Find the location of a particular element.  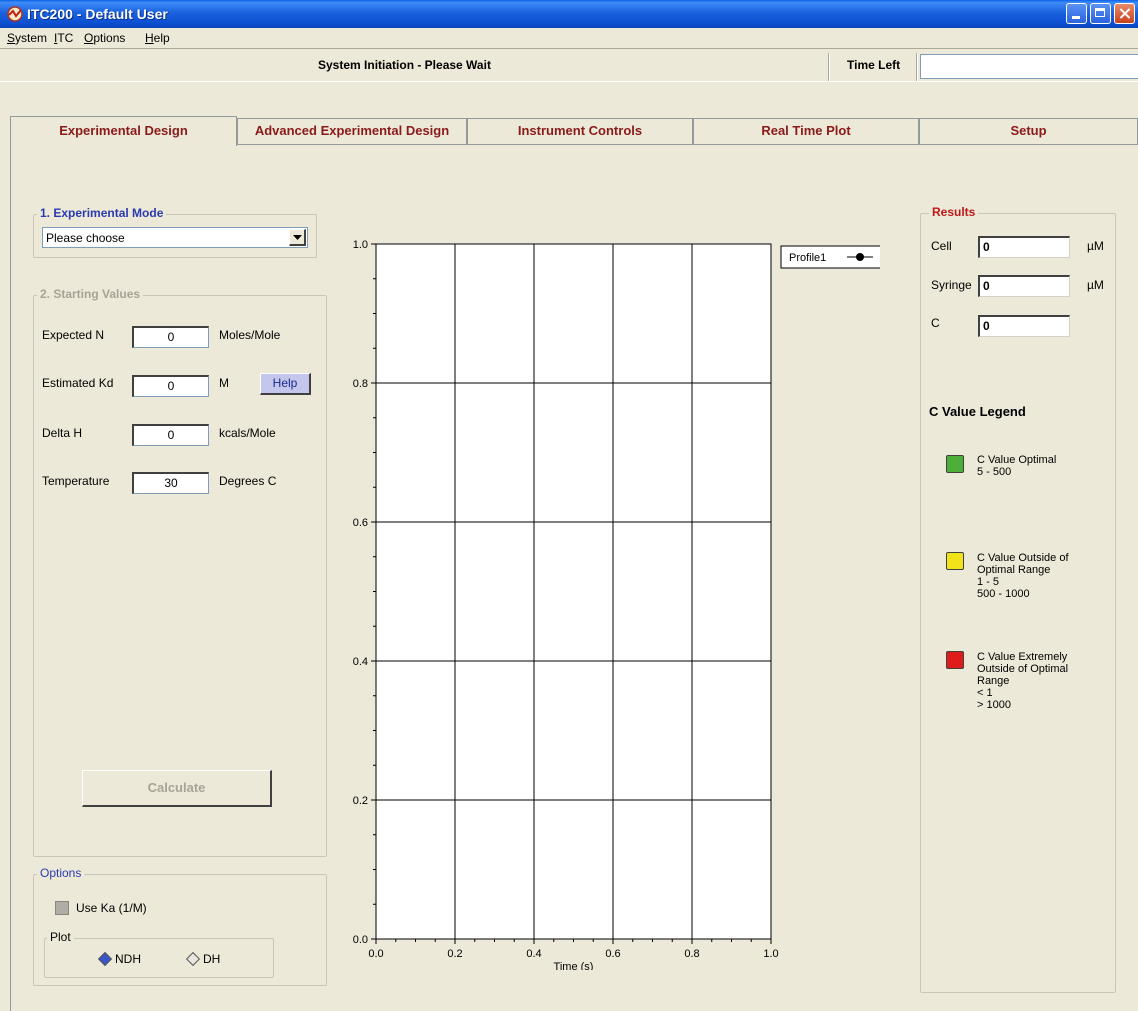

ndh-radio is located at coordinates (105, 959).